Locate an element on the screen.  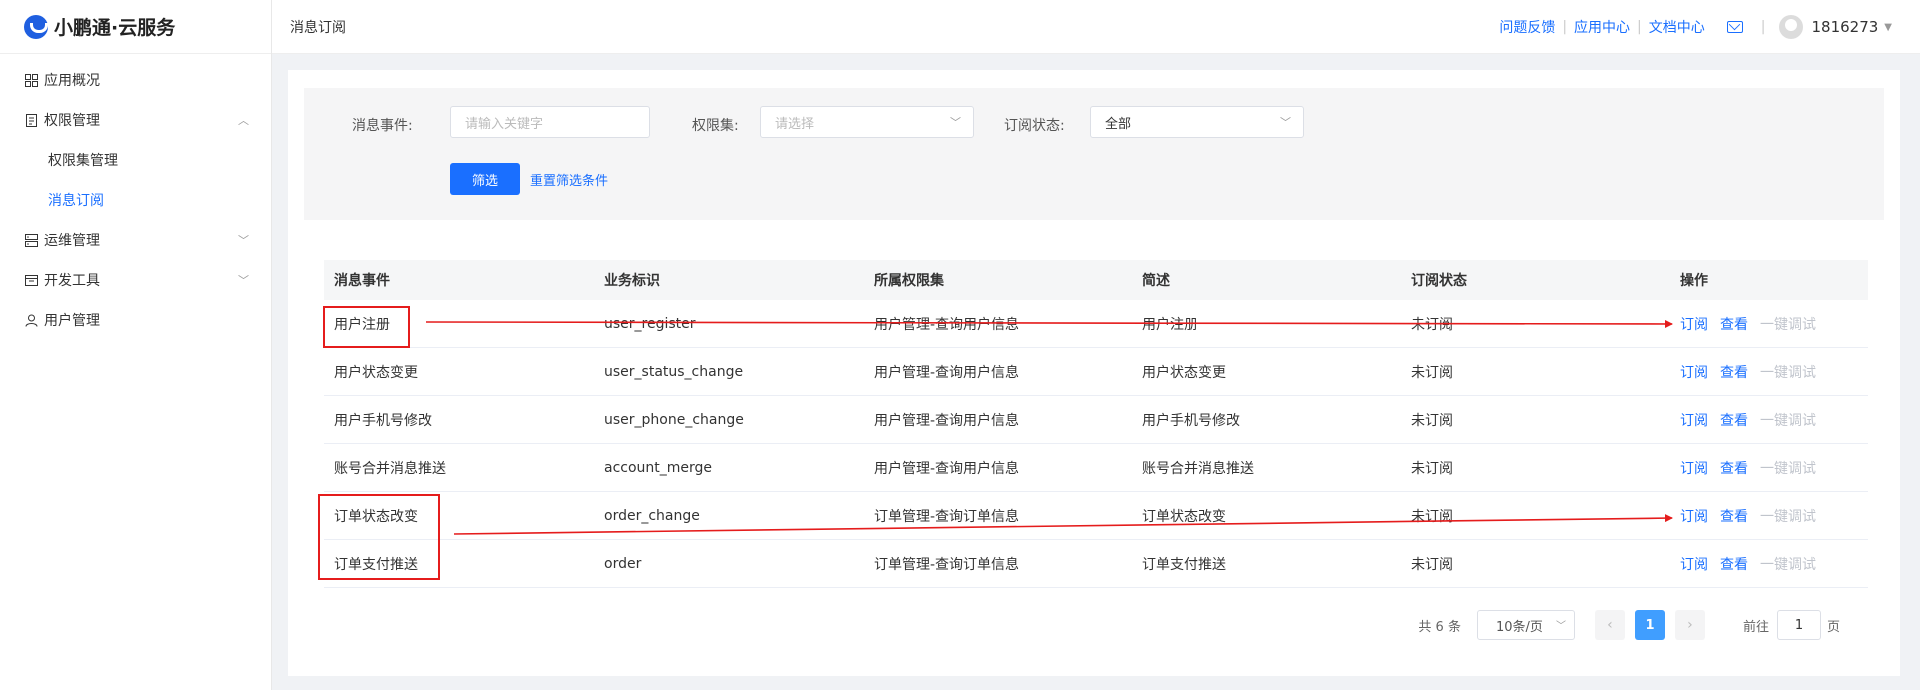
cell-key: user_status_change is located at coordinates (674, 371).